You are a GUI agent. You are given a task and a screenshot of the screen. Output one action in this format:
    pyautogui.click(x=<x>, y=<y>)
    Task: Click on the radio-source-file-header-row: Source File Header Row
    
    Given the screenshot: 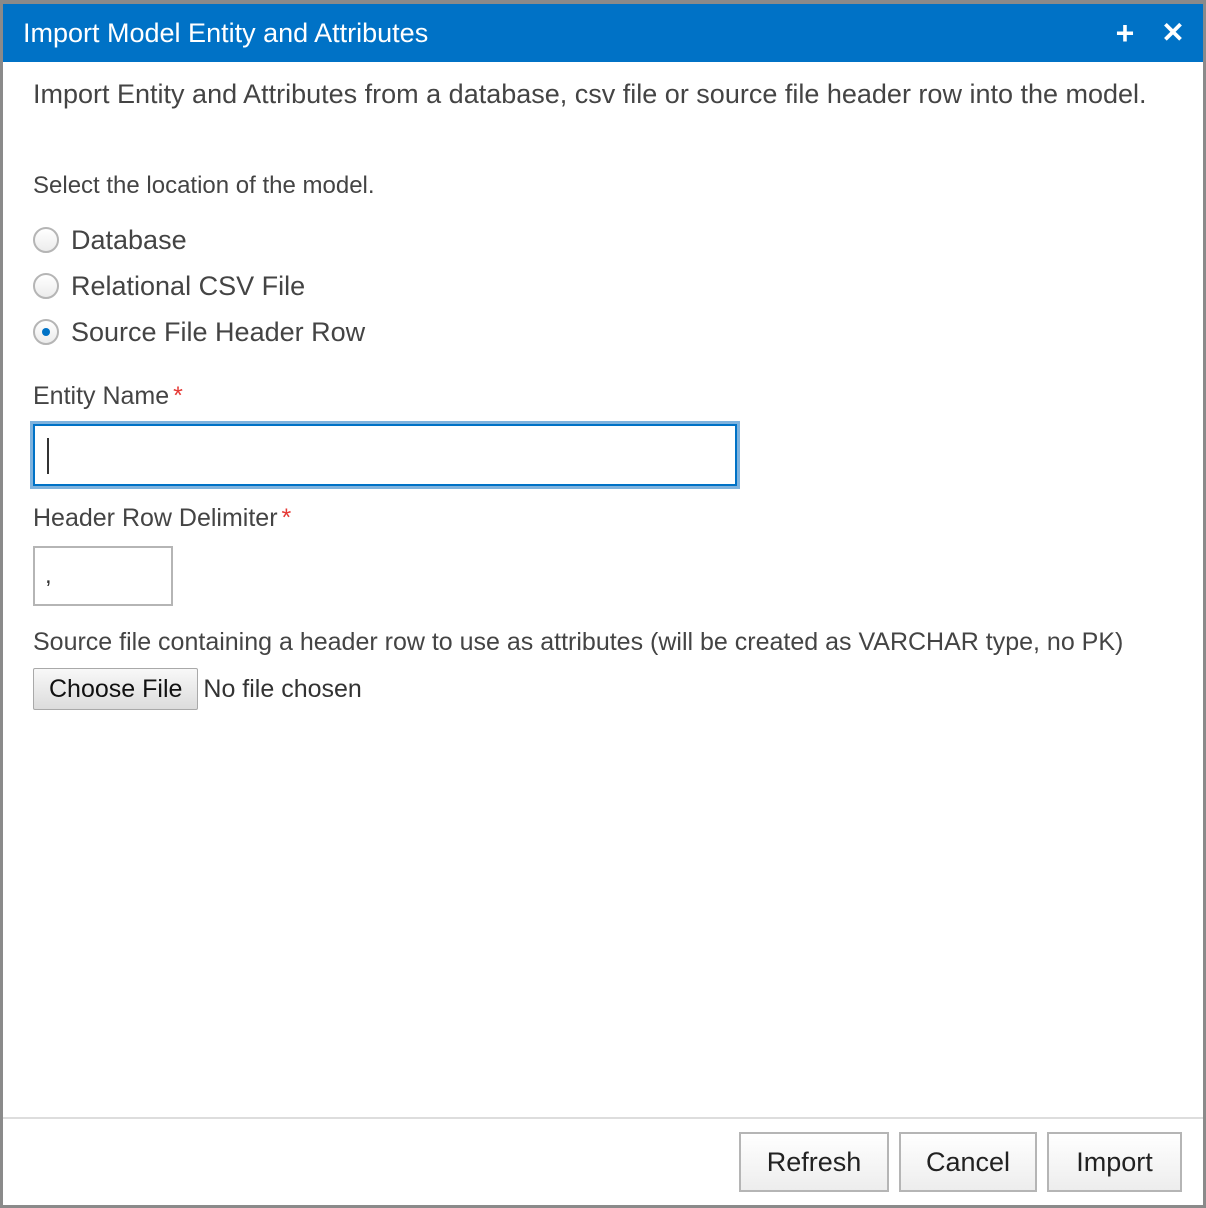 What is the action you would take?
    pyautogui.click(x=199, y=332)
    